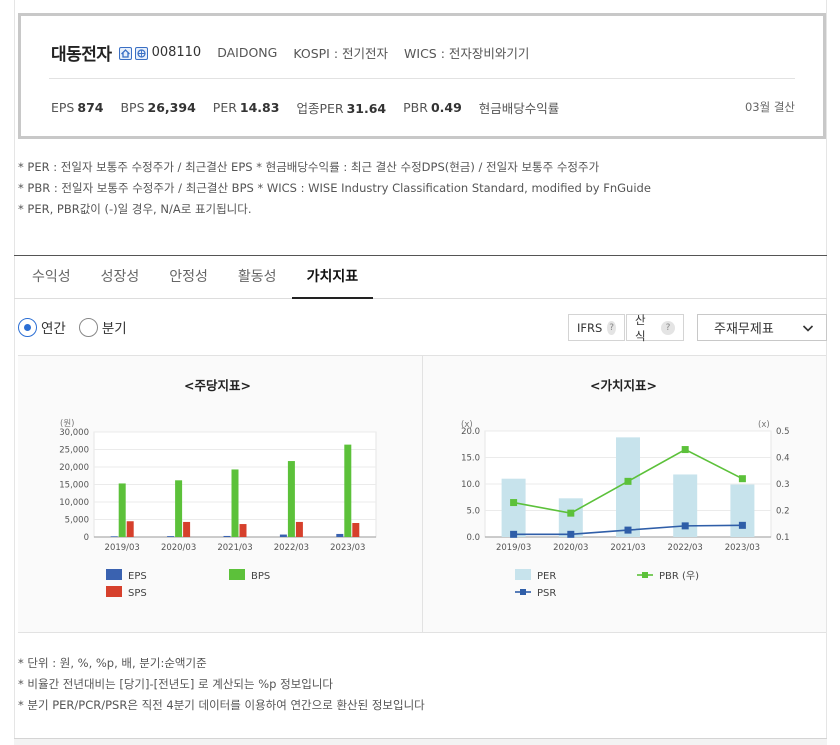 The width and height of the screenshot is (840, 745). Describe the element at coordinates (158, 107) in the screenshot. I see `metric-bps: BPS 26,394` at that location.